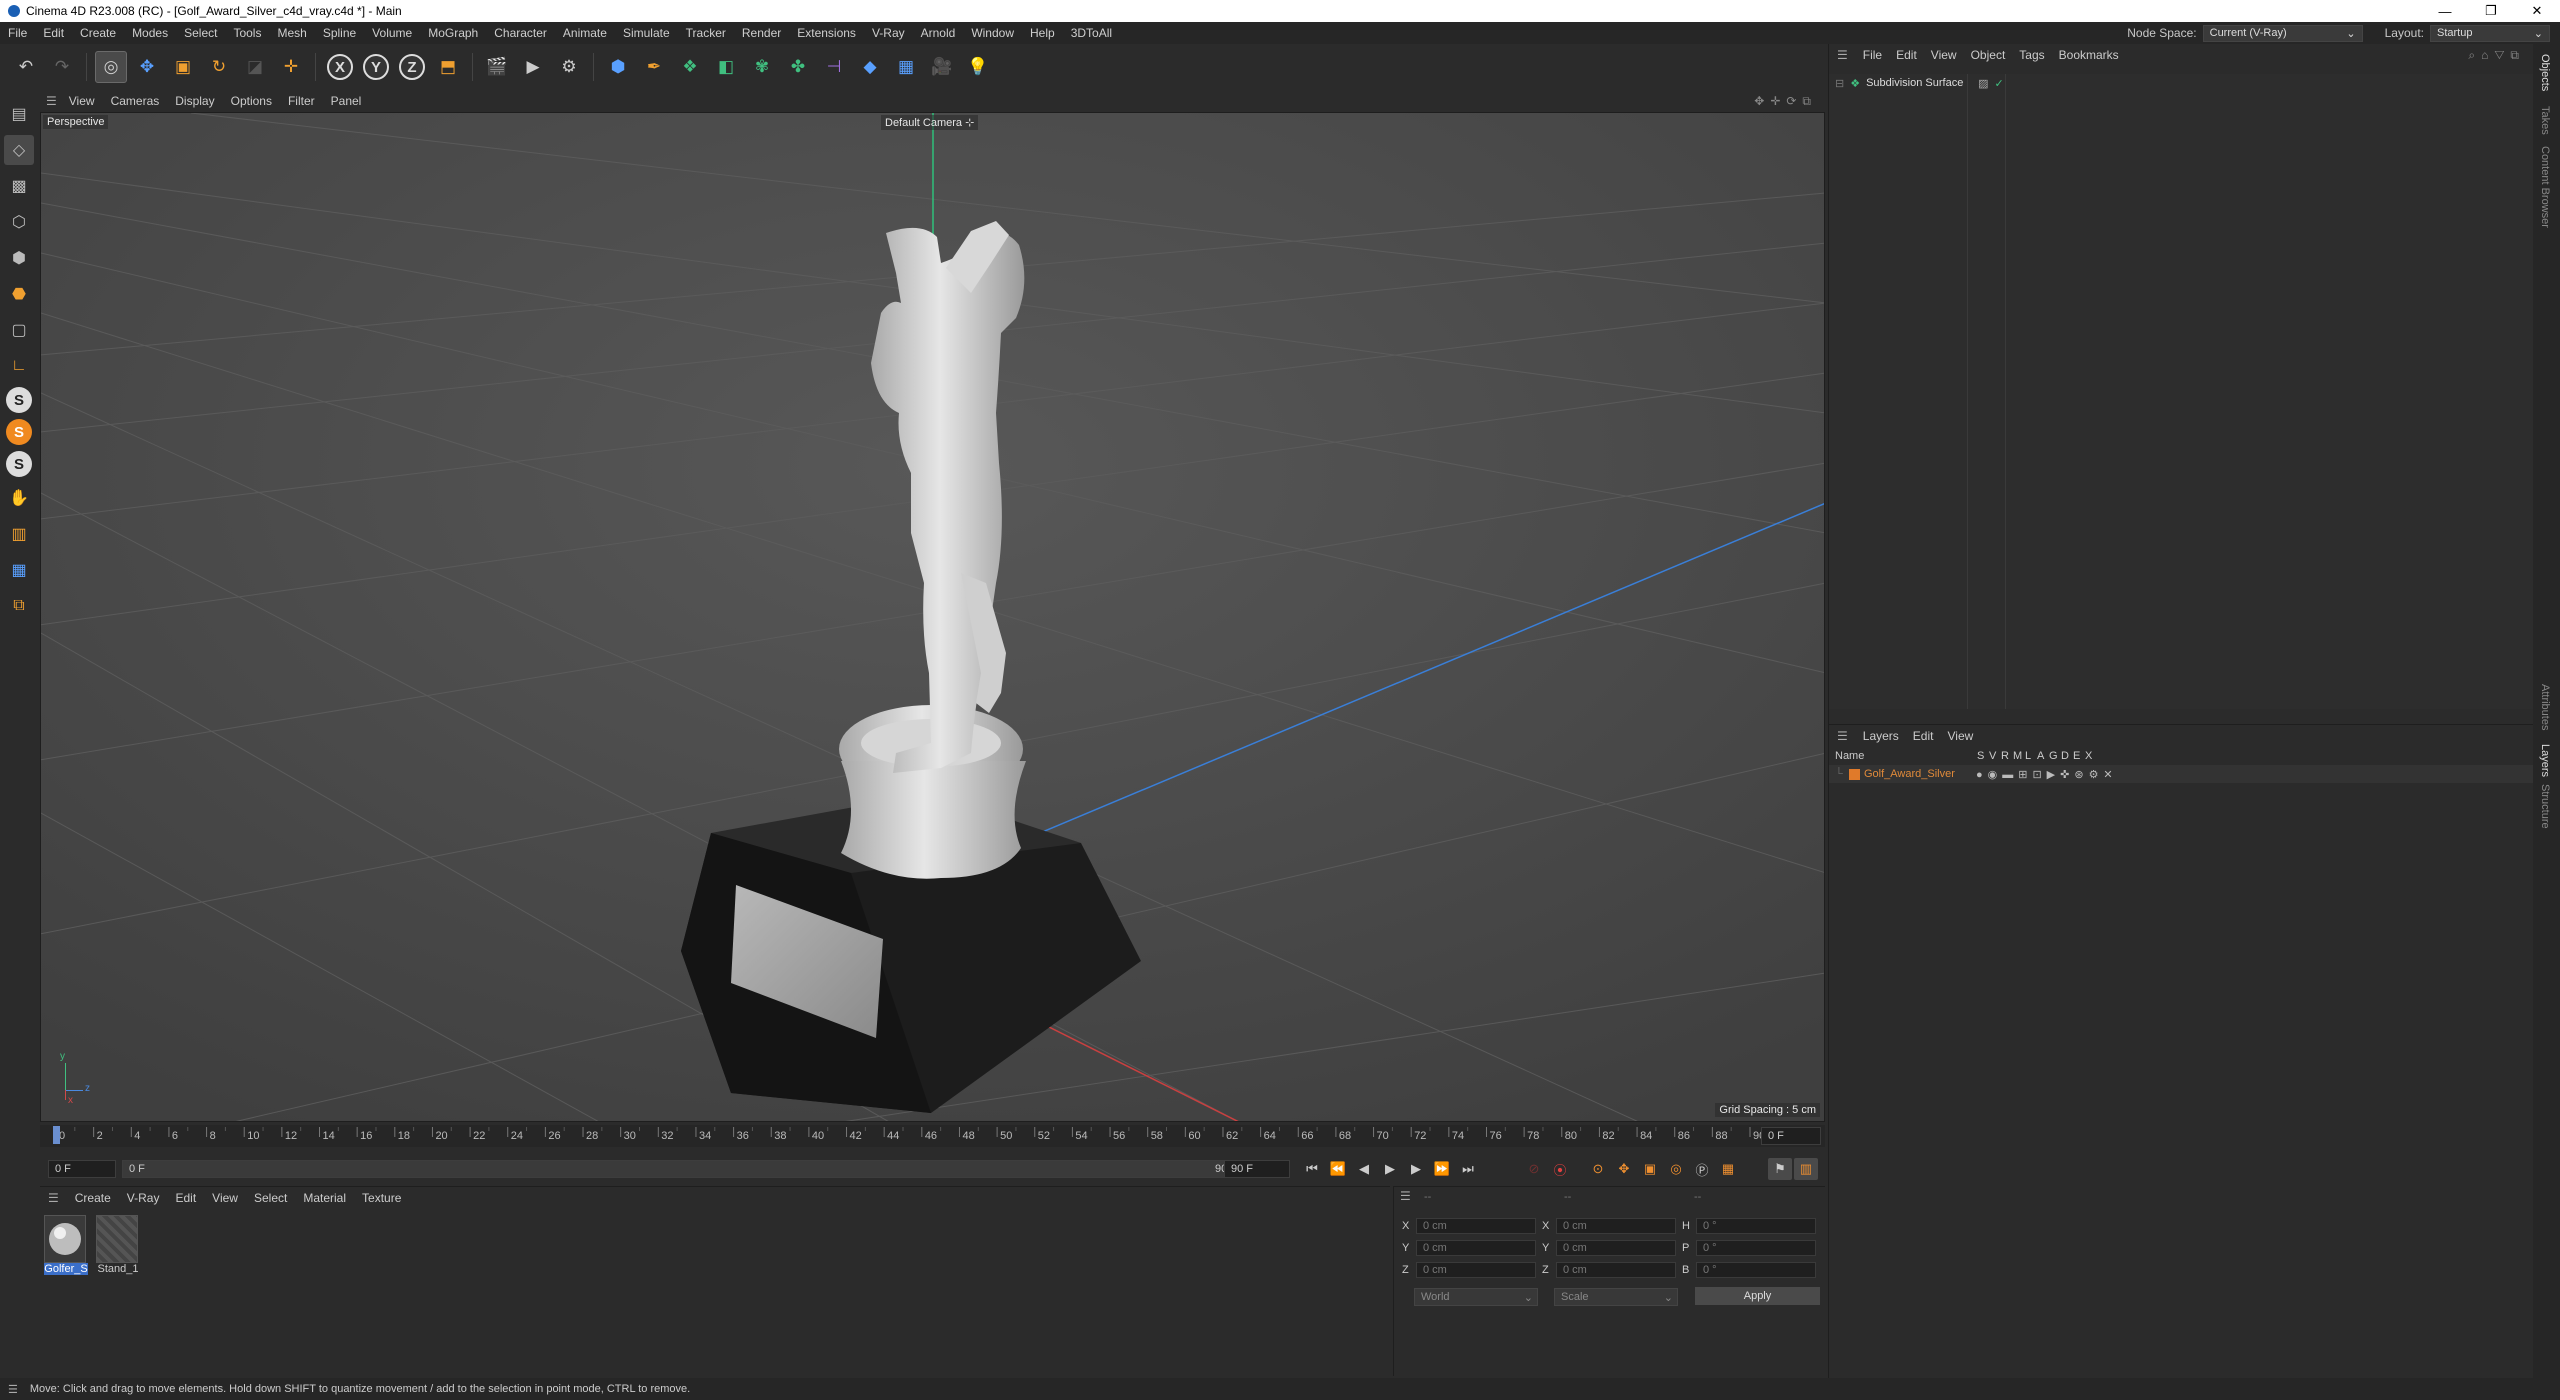 The image size is (2560, 1400). What do you see at coordinates (53, 33) in the screenshot?
I see `menu-edit: Edit` at bounding box center [53, 33].